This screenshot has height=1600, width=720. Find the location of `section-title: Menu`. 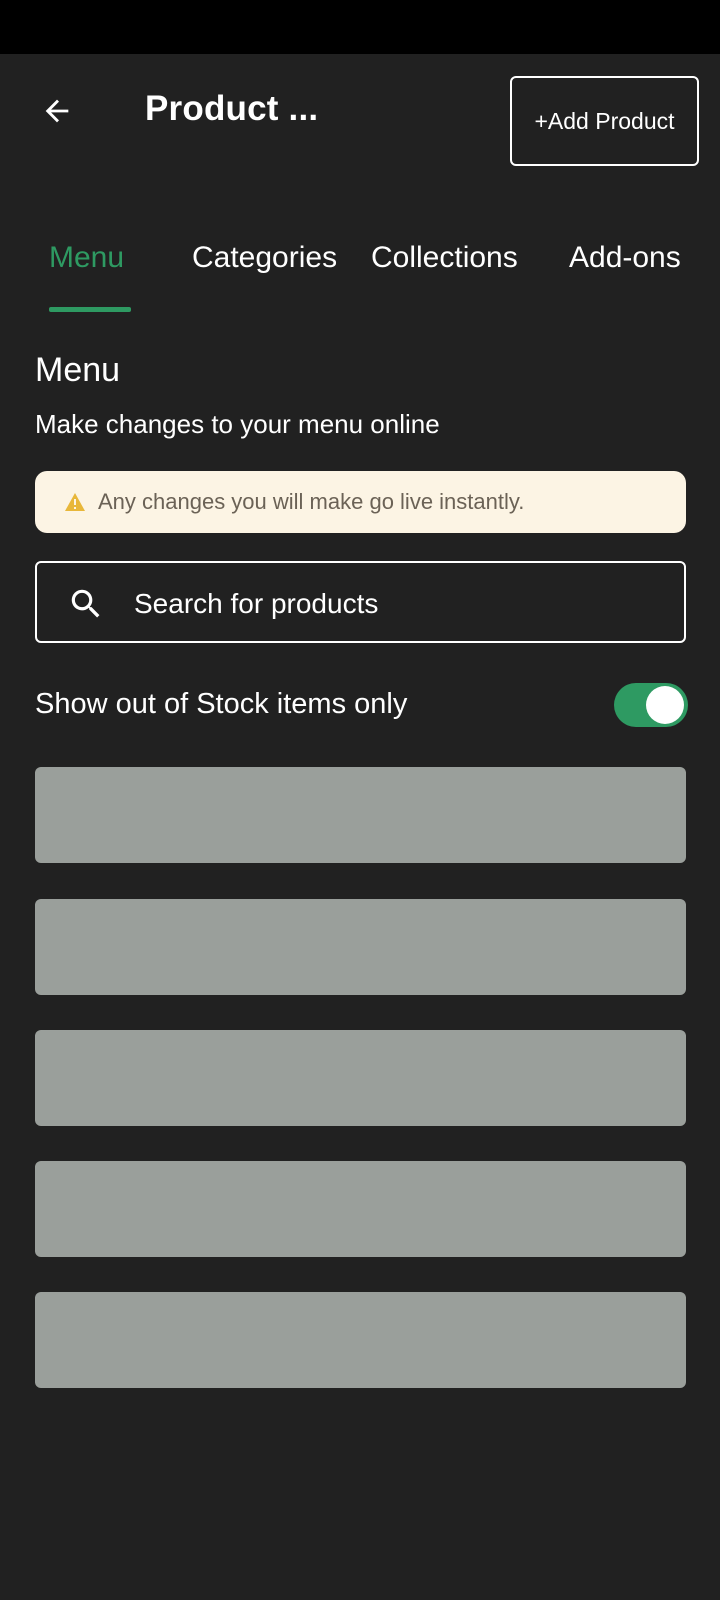

section-title: Menu is located at coordinates (78, 370).